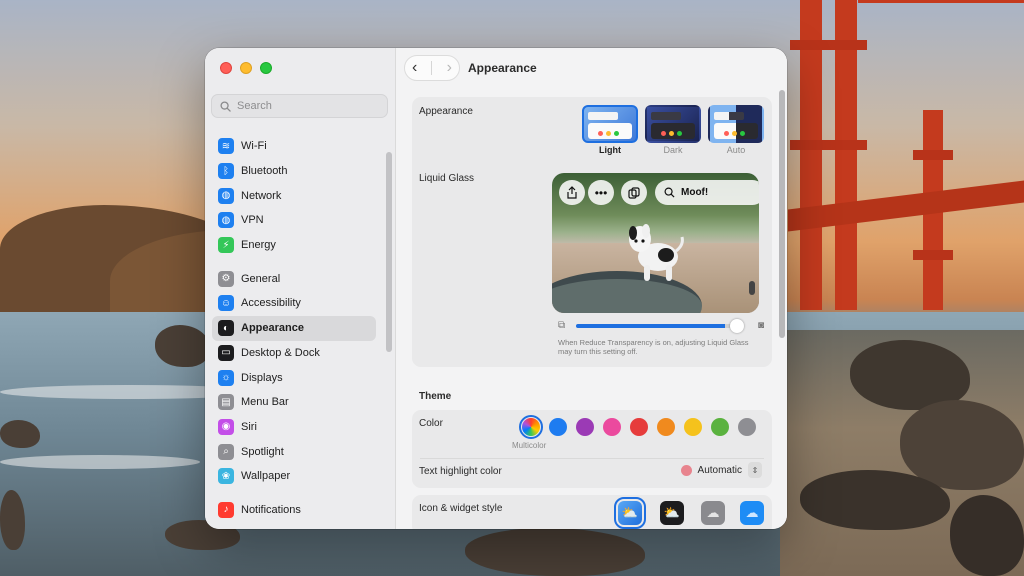  What do you see at coordinates (460, 471) in the screenshot?
I see `highlight-color-label: Text highlight color` at bounding box center [460, 471].